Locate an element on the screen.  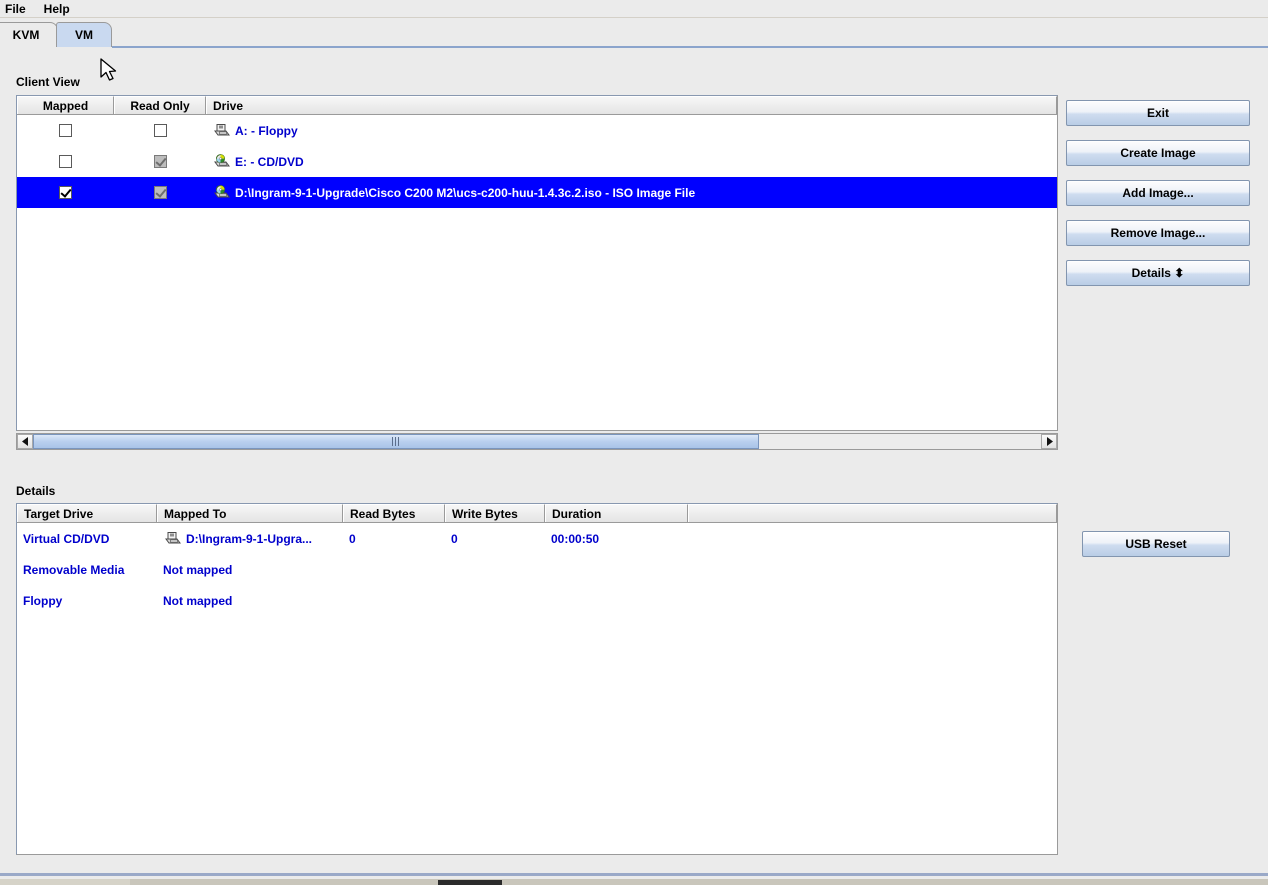
client-view-header-row: Mapped Read Only Drive is located at coordinates (537, 105).